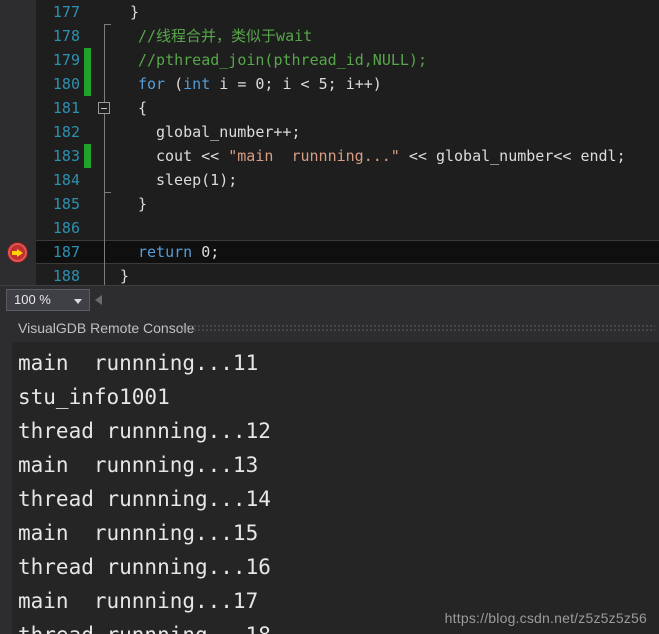 Image resolution: width=659 pixels, height=634 pixels. Describe the element at coordinates (144, 499) in the screenshot. I see `console-line: thread runnning...14` at that location.